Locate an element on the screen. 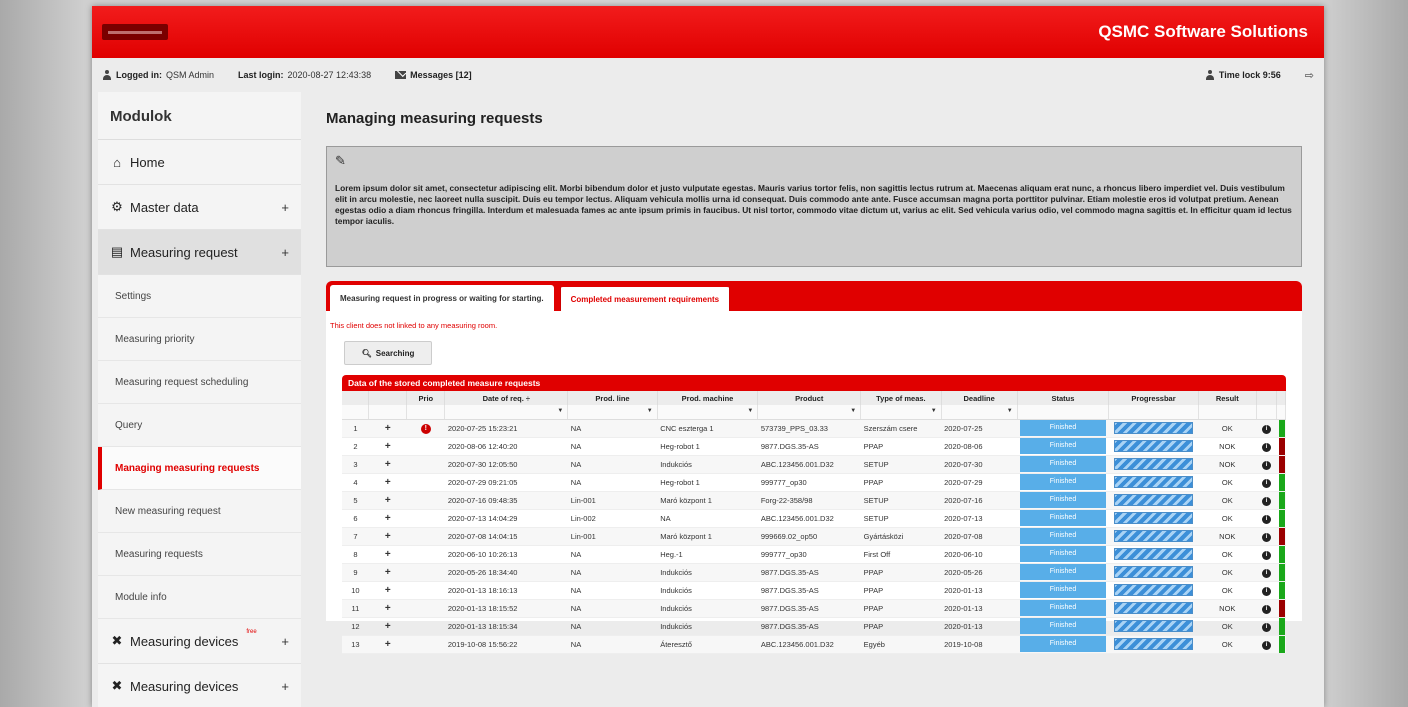 The height and width of the screenshot is (707, 1408). search-button: 🔍︎ Searching is located at coordinates (388, 353).